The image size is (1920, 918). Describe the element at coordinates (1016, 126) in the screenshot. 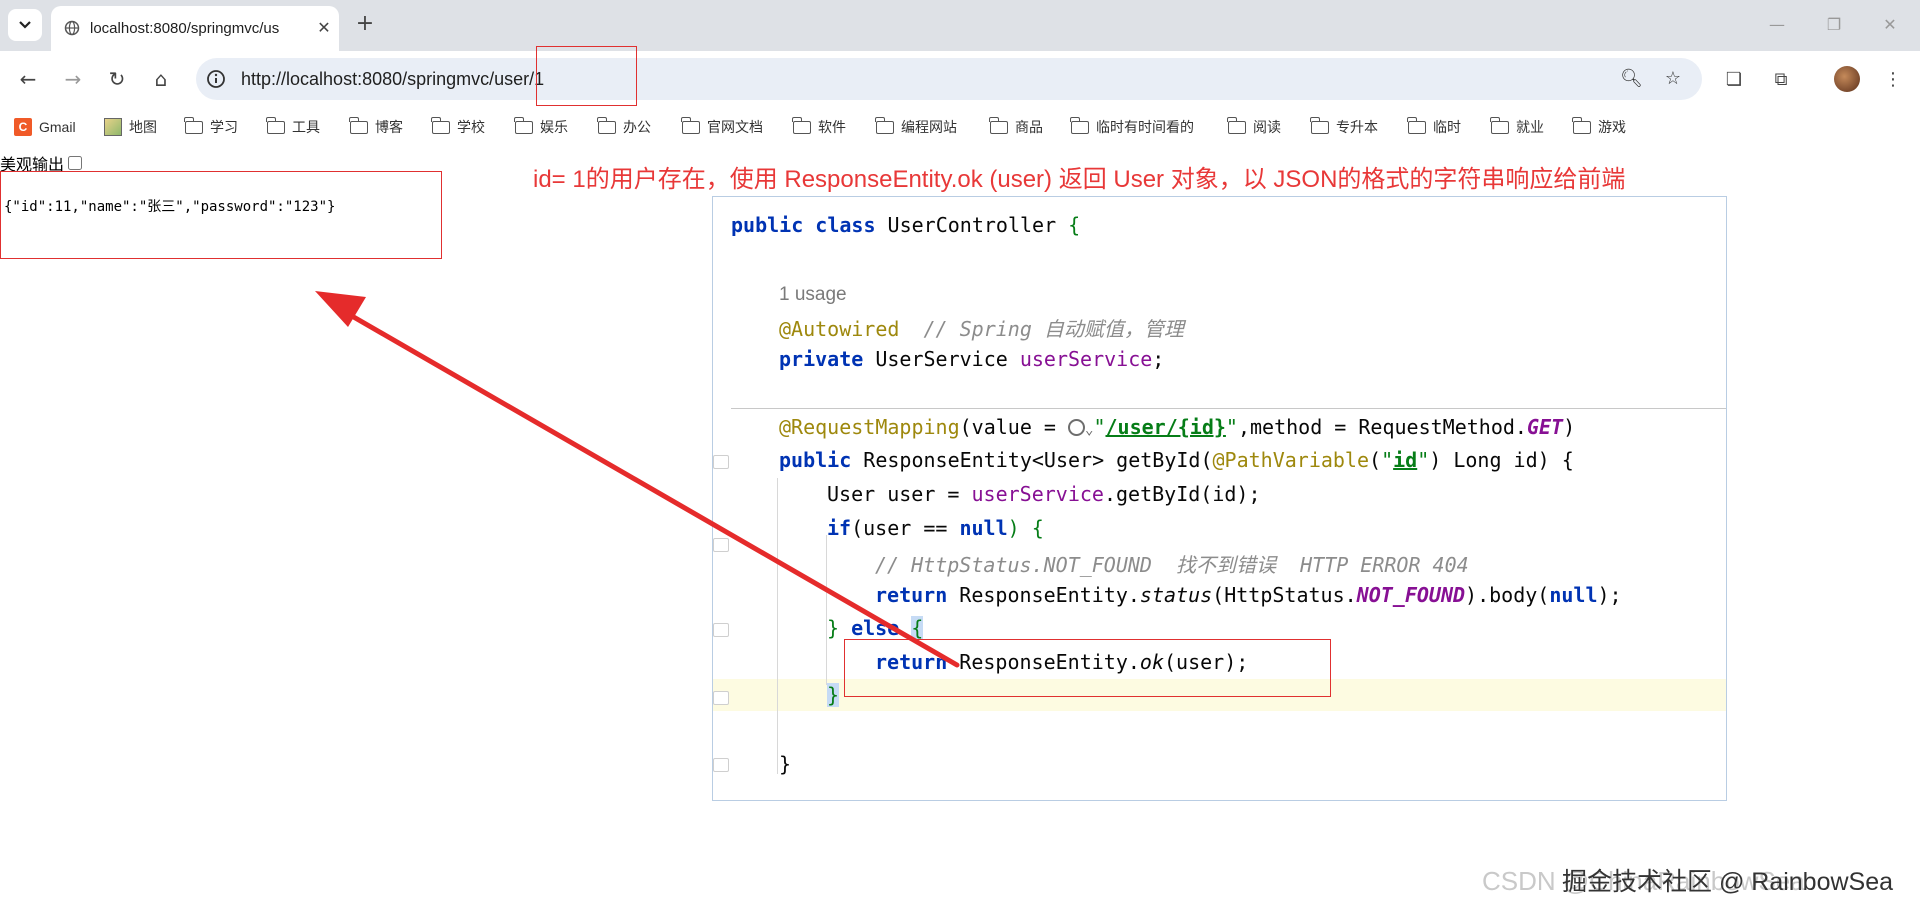

I see `bookmark-folder-goods: 商品` at that location.